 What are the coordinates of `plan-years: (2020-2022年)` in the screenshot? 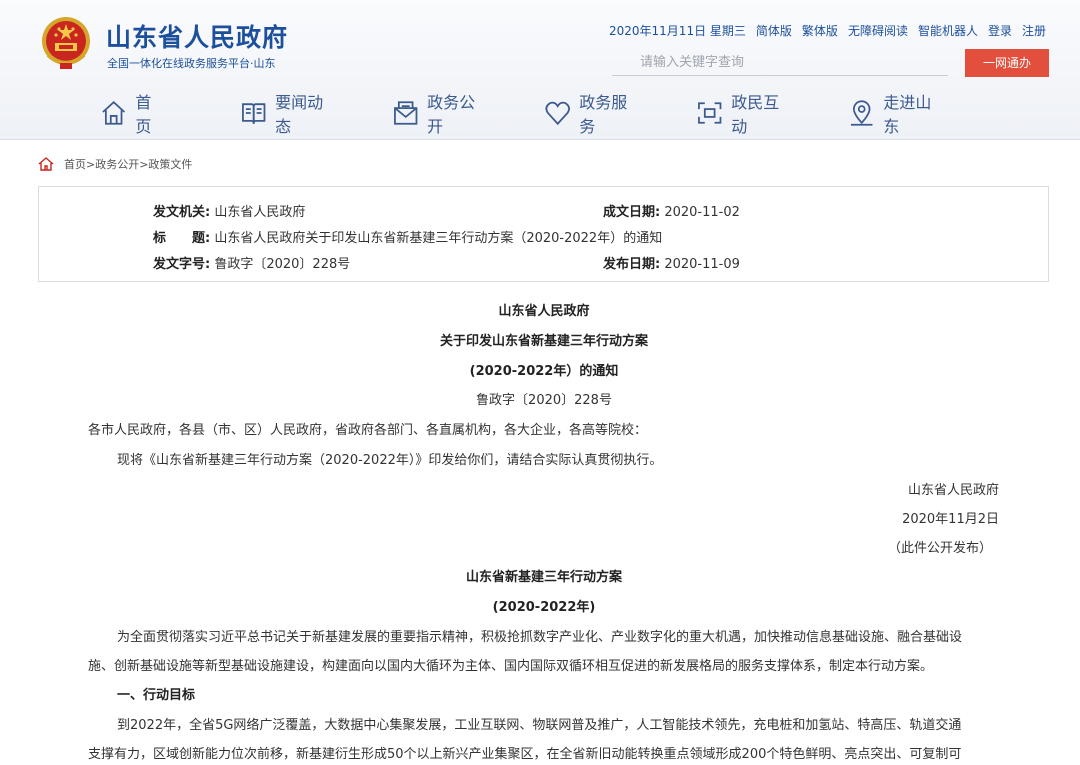 It's located at (544, 607).